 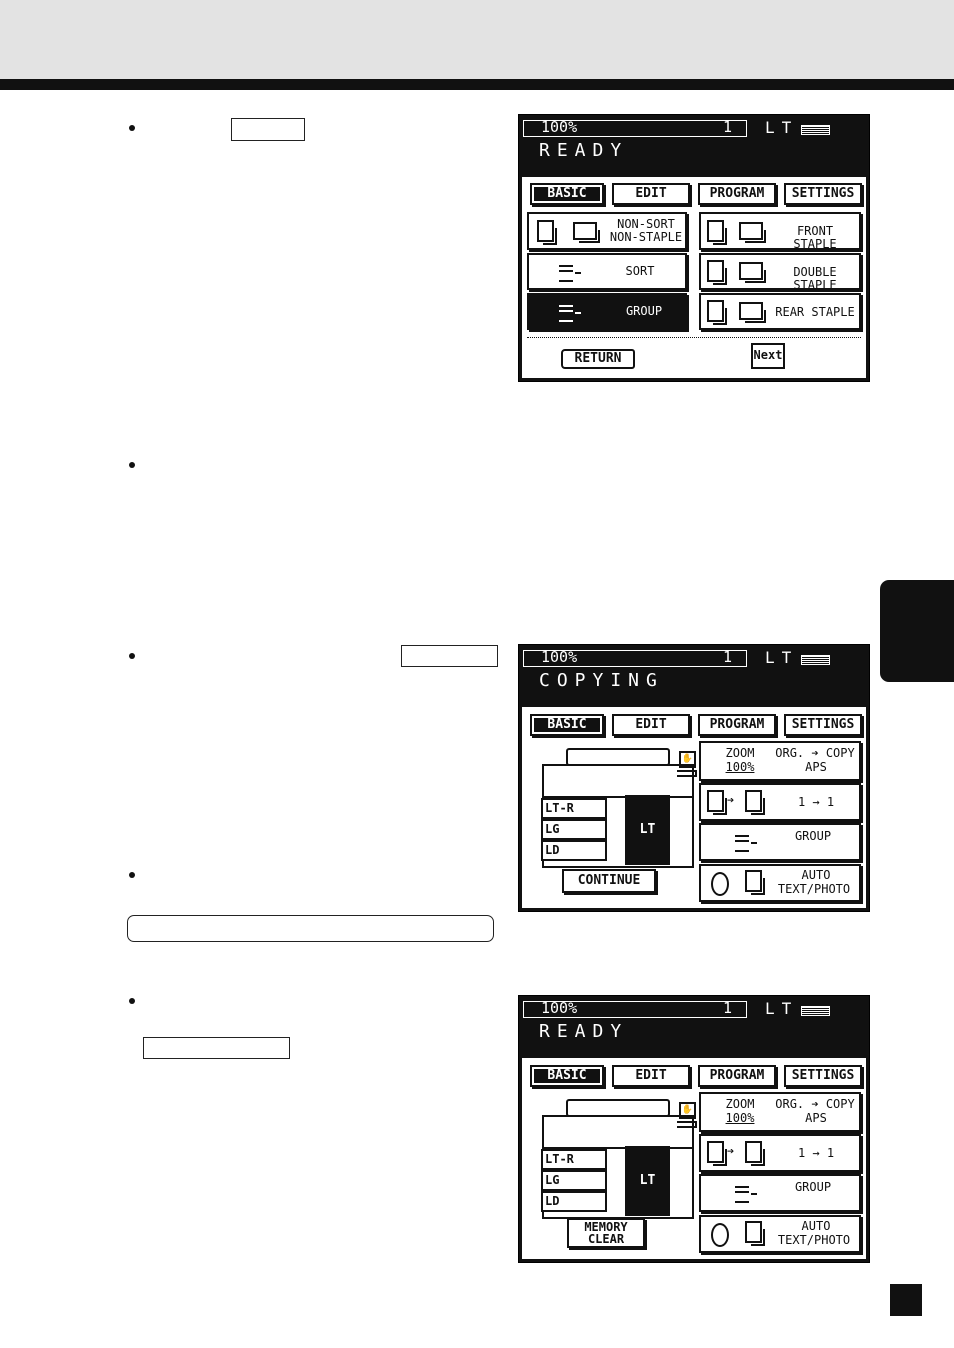 I want to click on double-staple-label: DOUBLE STAPLE, so click(x=815, y=278).